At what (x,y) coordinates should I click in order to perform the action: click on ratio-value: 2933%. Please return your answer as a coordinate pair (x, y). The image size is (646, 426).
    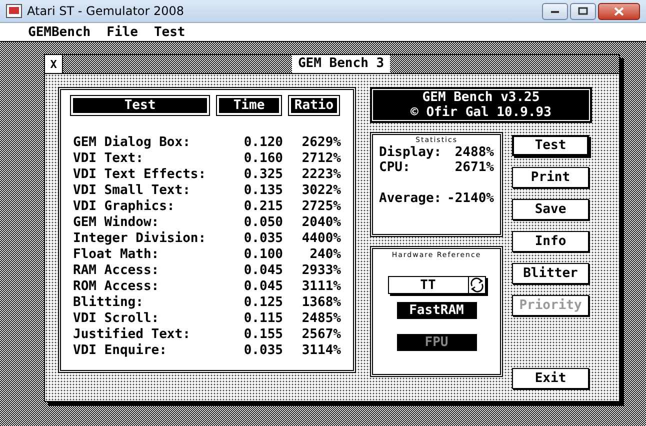
    Looking at the image, I should click on (320, 271).